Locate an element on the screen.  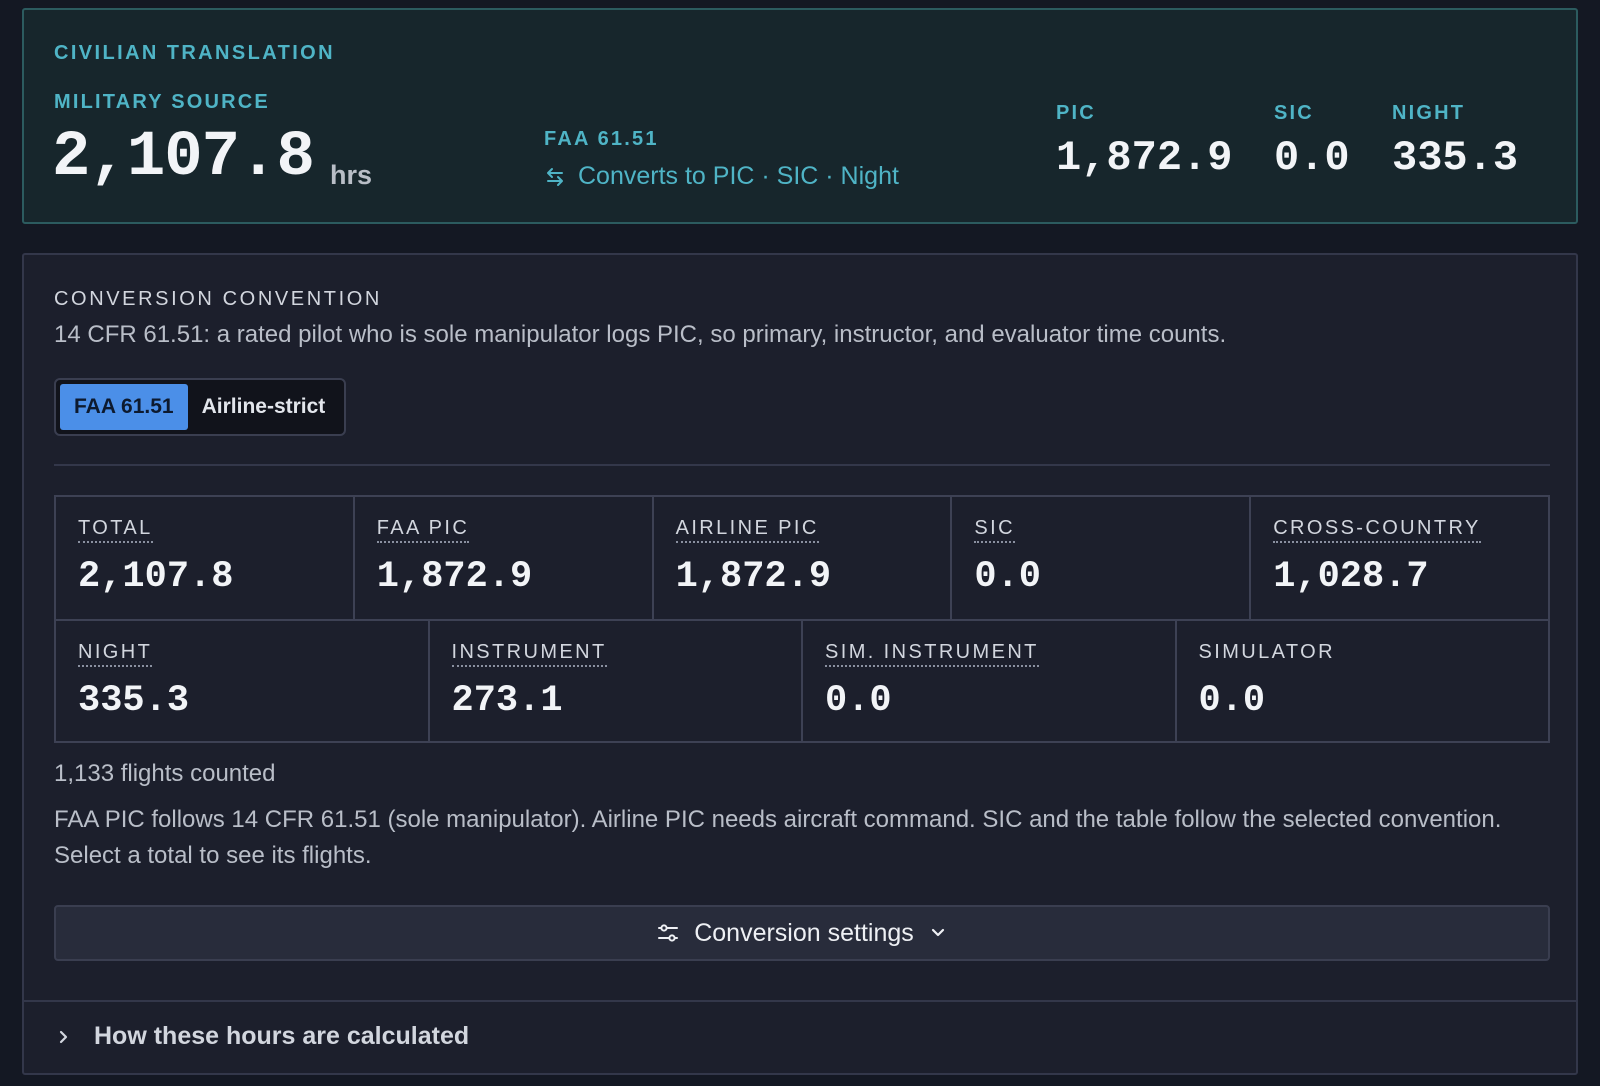
faa-pic-cell: FAA PIC 1,872.9 is located at coordinates (502, 558).